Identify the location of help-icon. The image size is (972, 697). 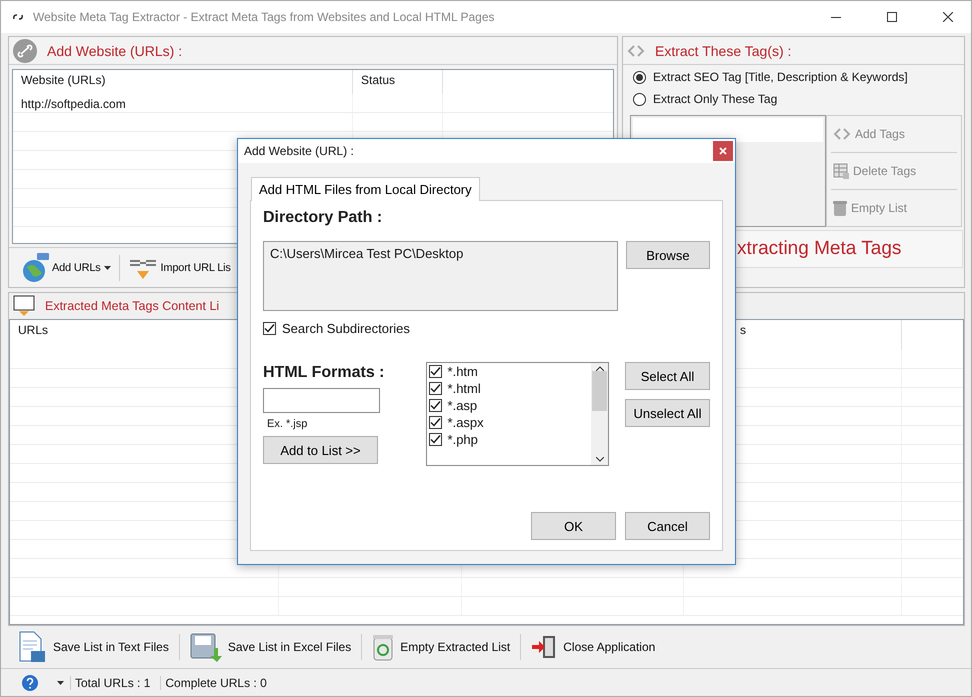
(30, 683).